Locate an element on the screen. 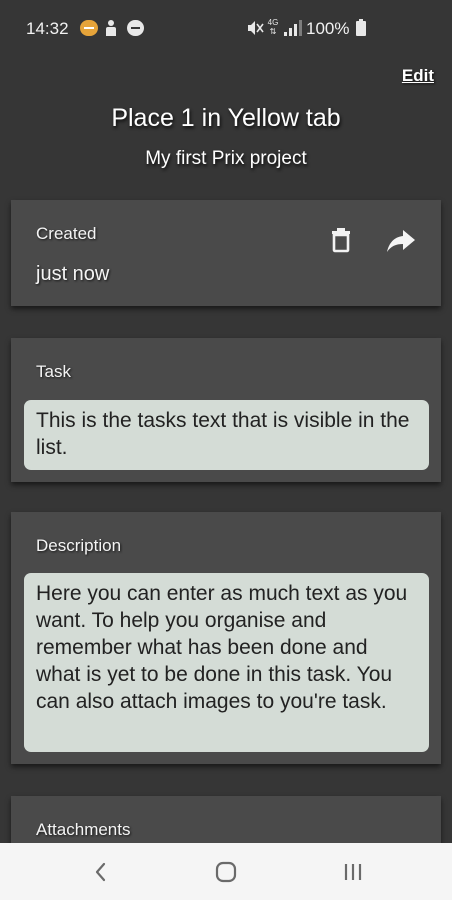 The image size is (452, 900). signal-icon is located at coordinates (293, 28).